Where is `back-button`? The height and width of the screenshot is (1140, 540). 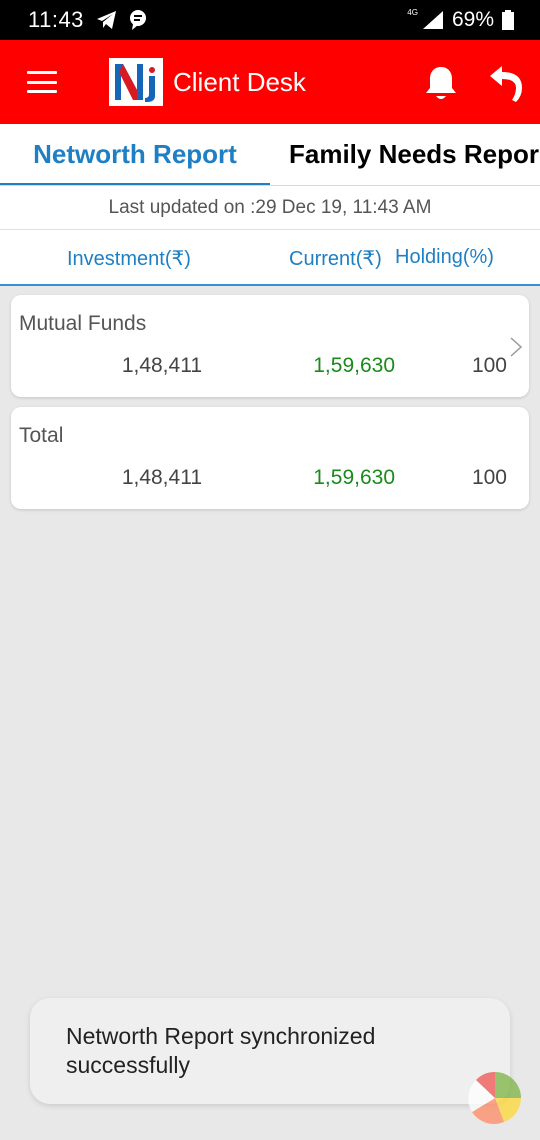
back-button is located at coordinates (507, 83).